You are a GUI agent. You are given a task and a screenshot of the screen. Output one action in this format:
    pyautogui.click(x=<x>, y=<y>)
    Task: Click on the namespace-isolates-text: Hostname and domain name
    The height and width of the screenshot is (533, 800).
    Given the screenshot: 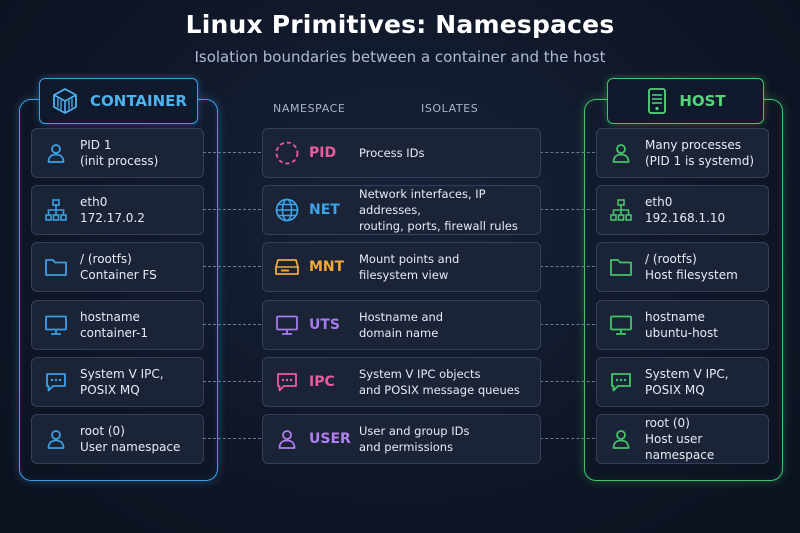 What is the action you would take?
    pyautogui.click(x=401, y=325)
    